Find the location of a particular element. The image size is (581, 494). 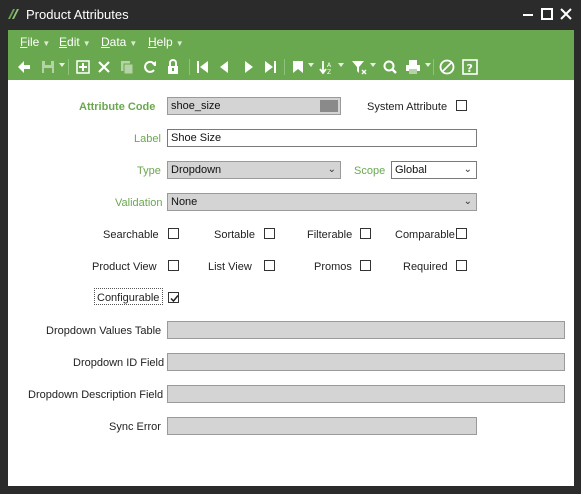

svg-text: Z is located at coordinates (329, 72).